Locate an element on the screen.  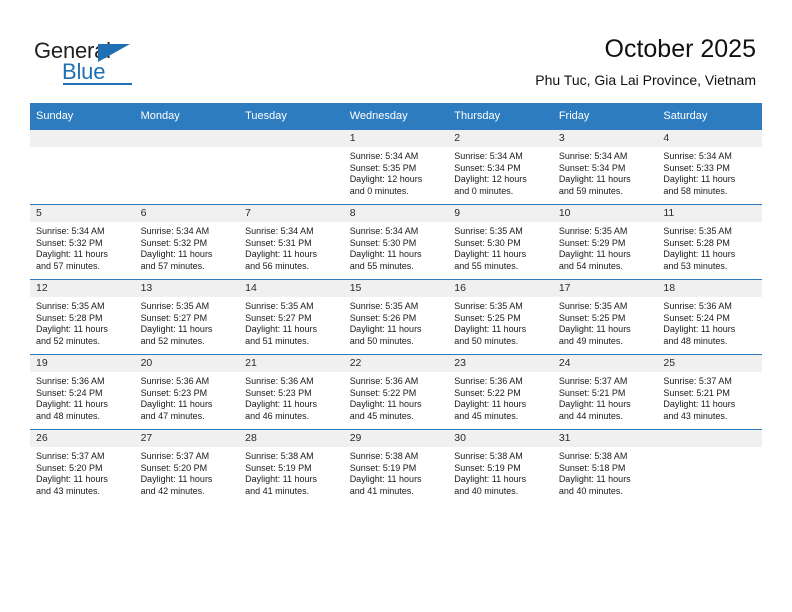
daylight-text-line2: and 50 minutes. is located at coordinates (381, 340).